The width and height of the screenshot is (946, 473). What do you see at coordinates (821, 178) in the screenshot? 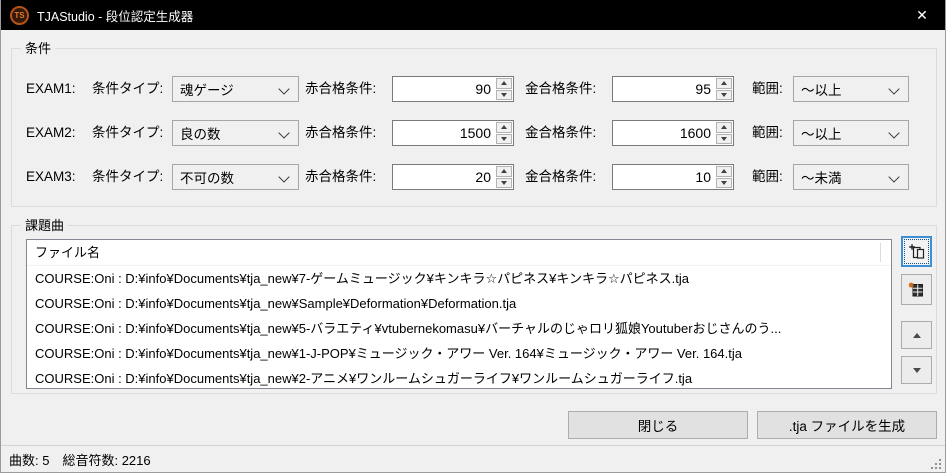
I see `exam3-range-value: ～未満` at bounding box center [821, 178].